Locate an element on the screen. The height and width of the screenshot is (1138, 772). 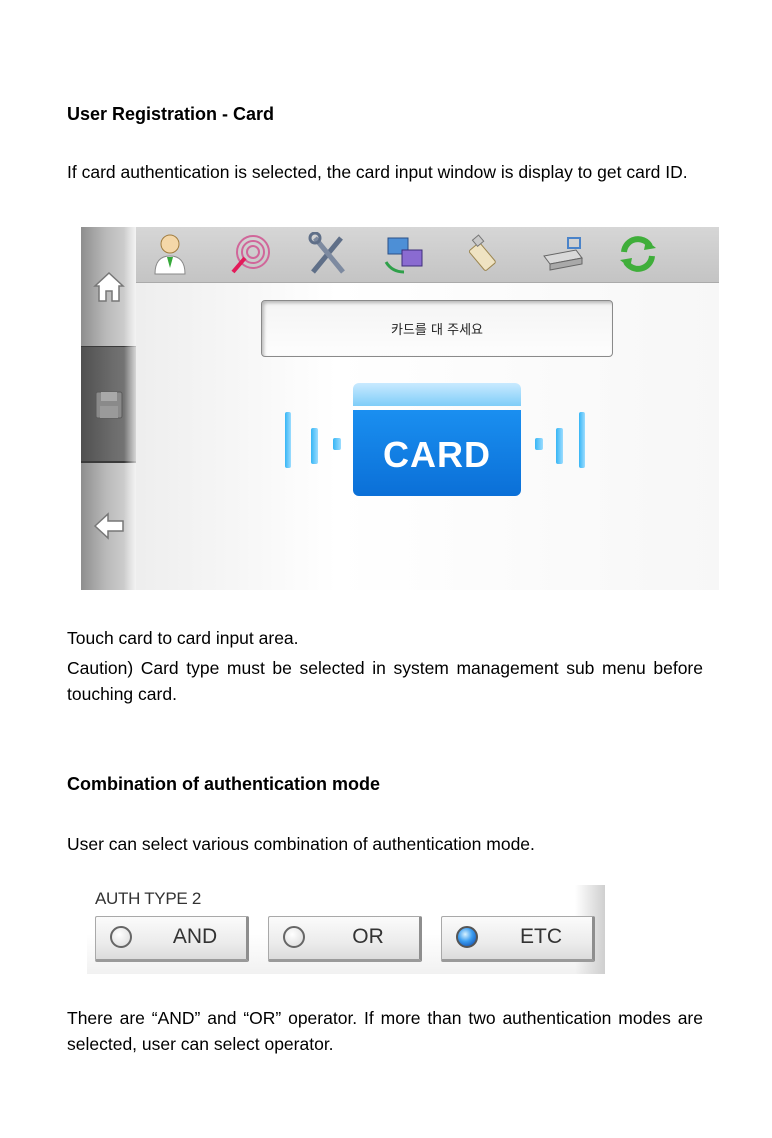
back-button is located at coordinates (108, 526).